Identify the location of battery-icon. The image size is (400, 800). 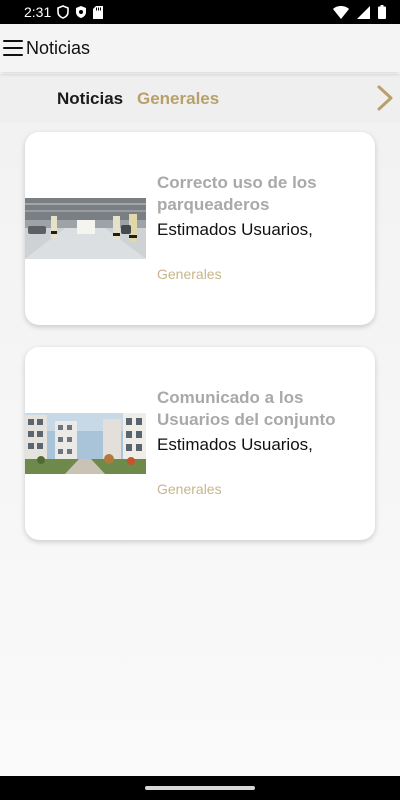
(382, 12).